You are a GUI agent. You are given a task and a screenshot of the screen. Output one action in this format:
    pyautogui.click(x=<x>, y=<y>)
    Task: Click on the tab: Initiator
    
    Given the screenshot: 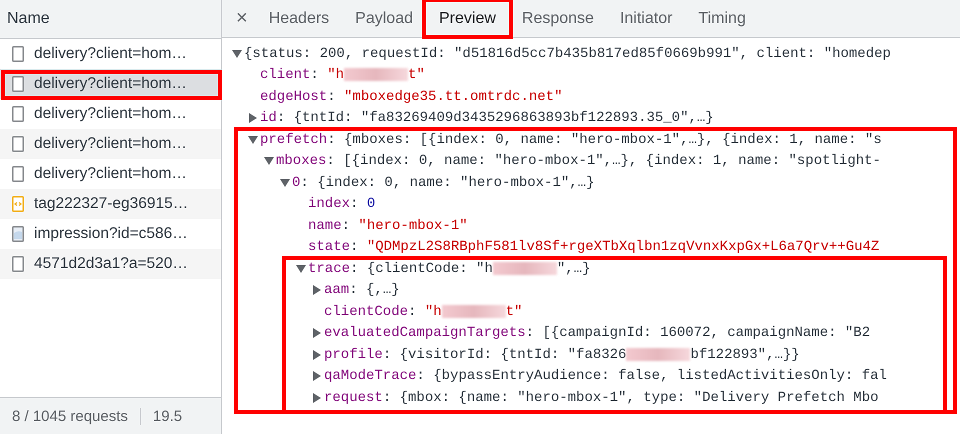 What is the action you would take?
    pyautogui.click(x=646, y=18)
    